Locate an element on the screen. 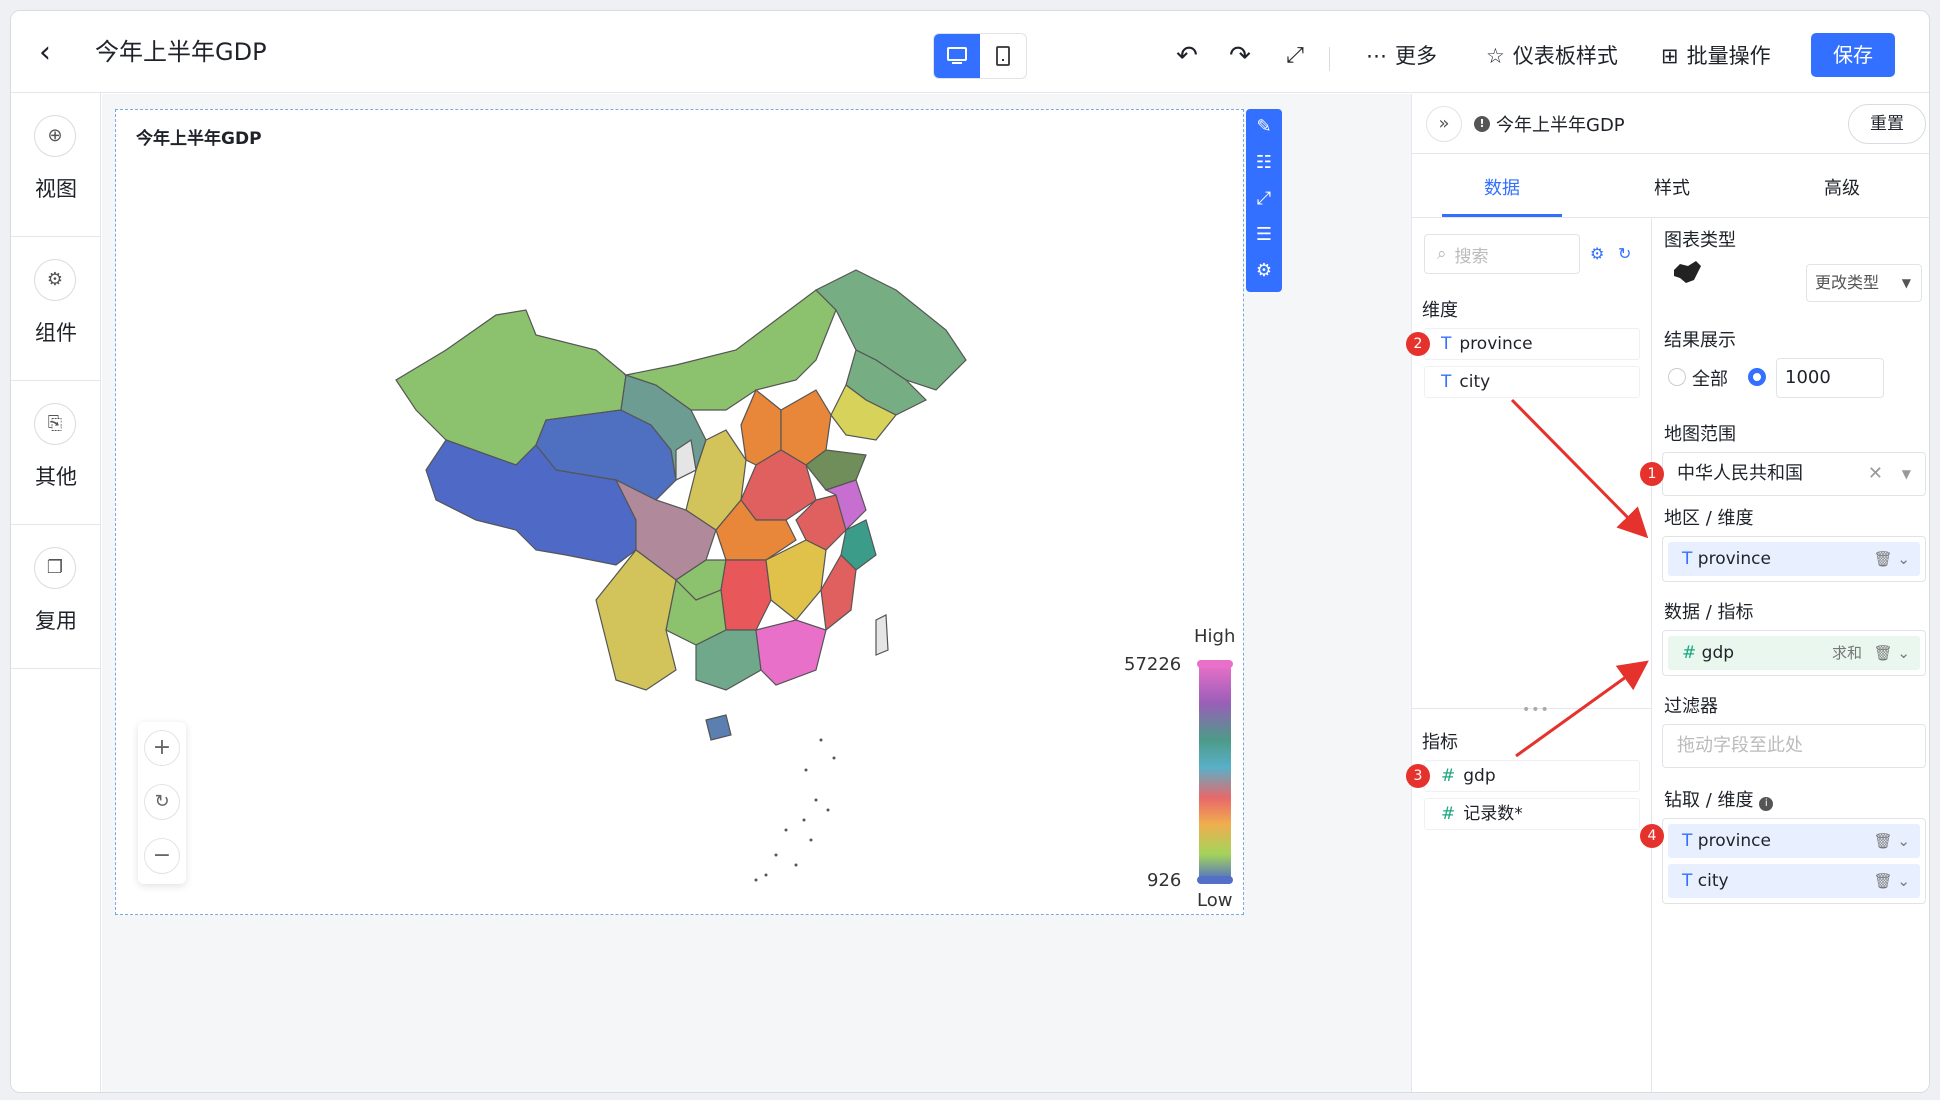  plus-circle-icon: ⊕ is located at coordinates (55, 136).